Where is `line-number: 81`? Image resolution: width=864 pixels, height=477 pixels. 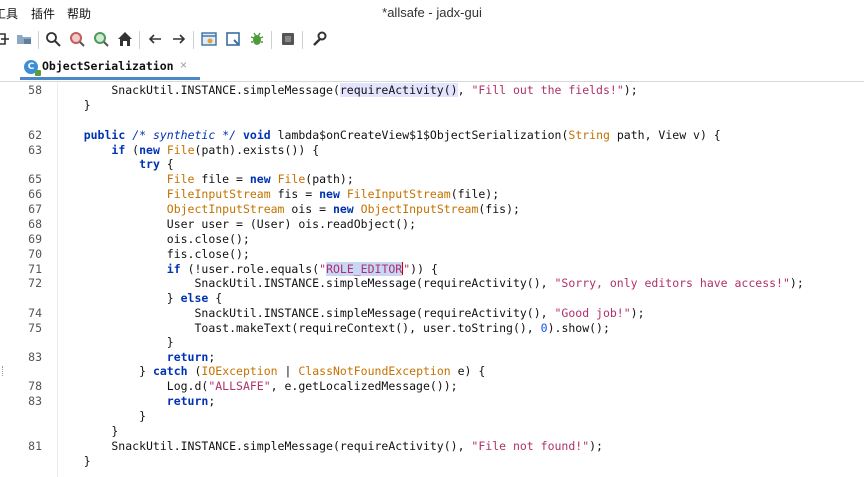 line-number: 81 is located at coordinates (35, 446).